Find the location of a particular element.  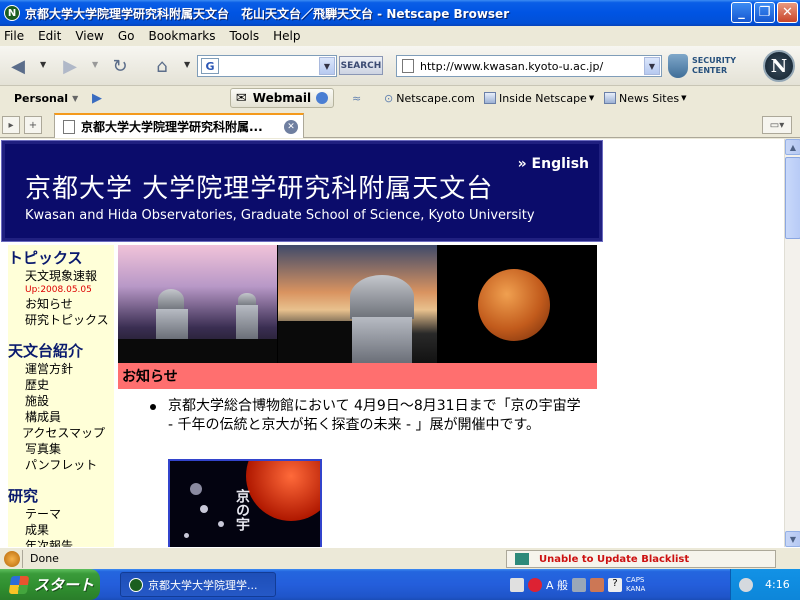

ime-pad-icon is located at coordinates (579, 584).